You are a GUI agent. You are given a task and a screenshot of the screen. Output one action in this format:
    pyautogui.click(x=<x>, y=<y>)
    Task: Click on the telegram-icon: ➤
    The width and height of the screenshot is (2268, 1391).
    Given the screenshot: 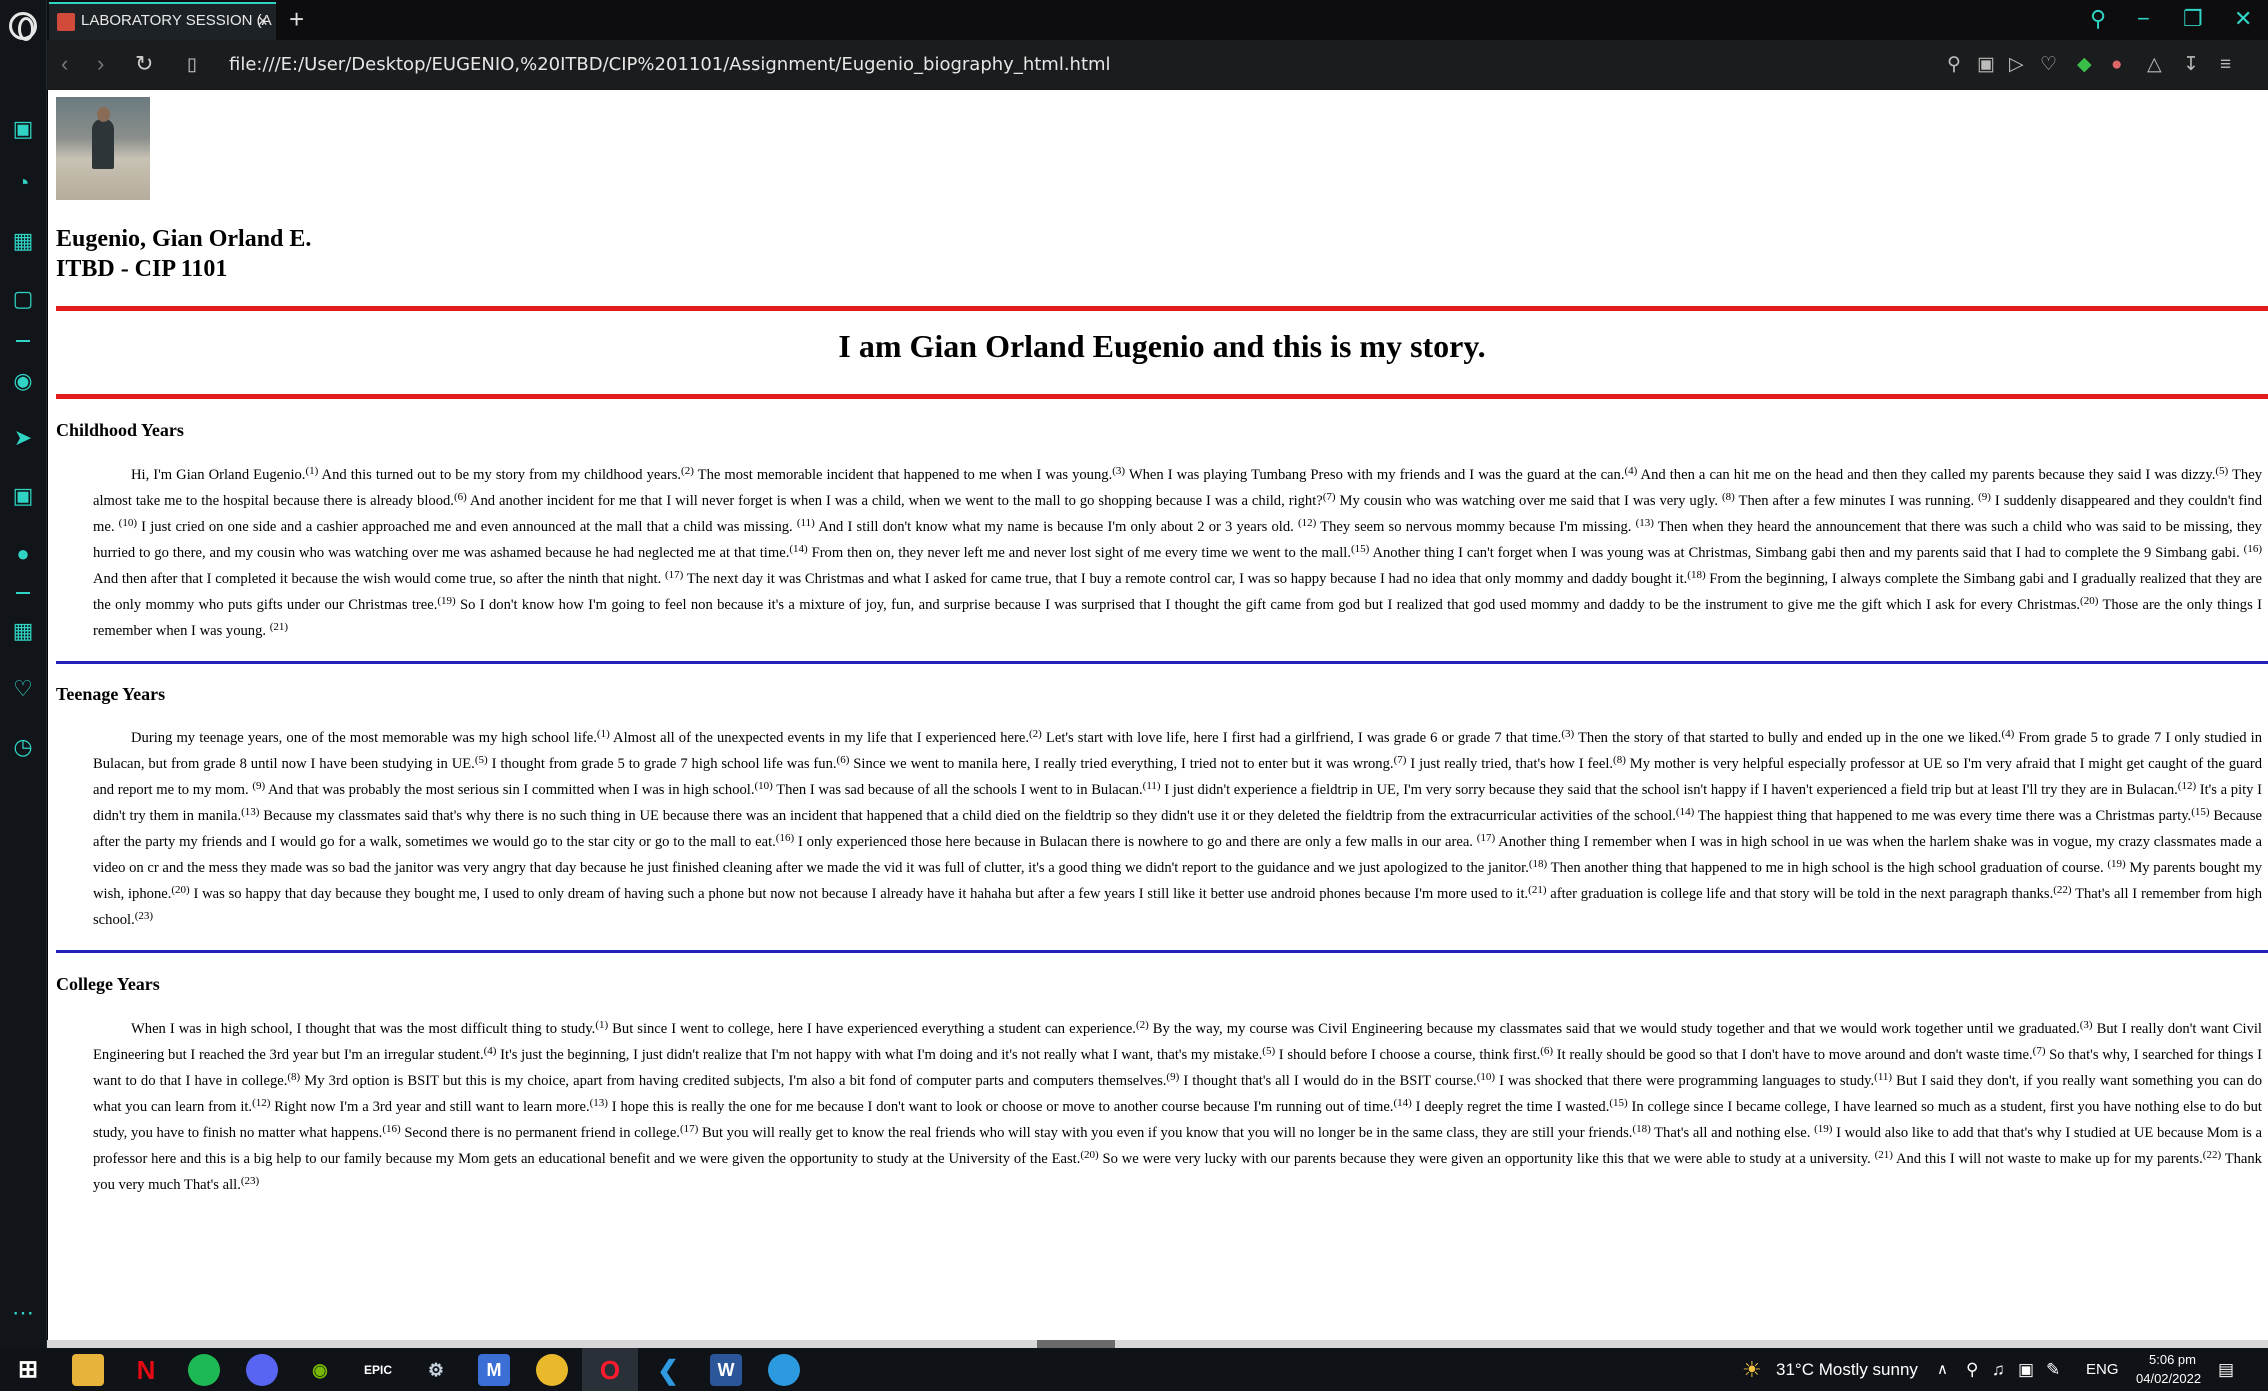 What is the action you would take?
    pyautogui.click(x=23, y=438)
    